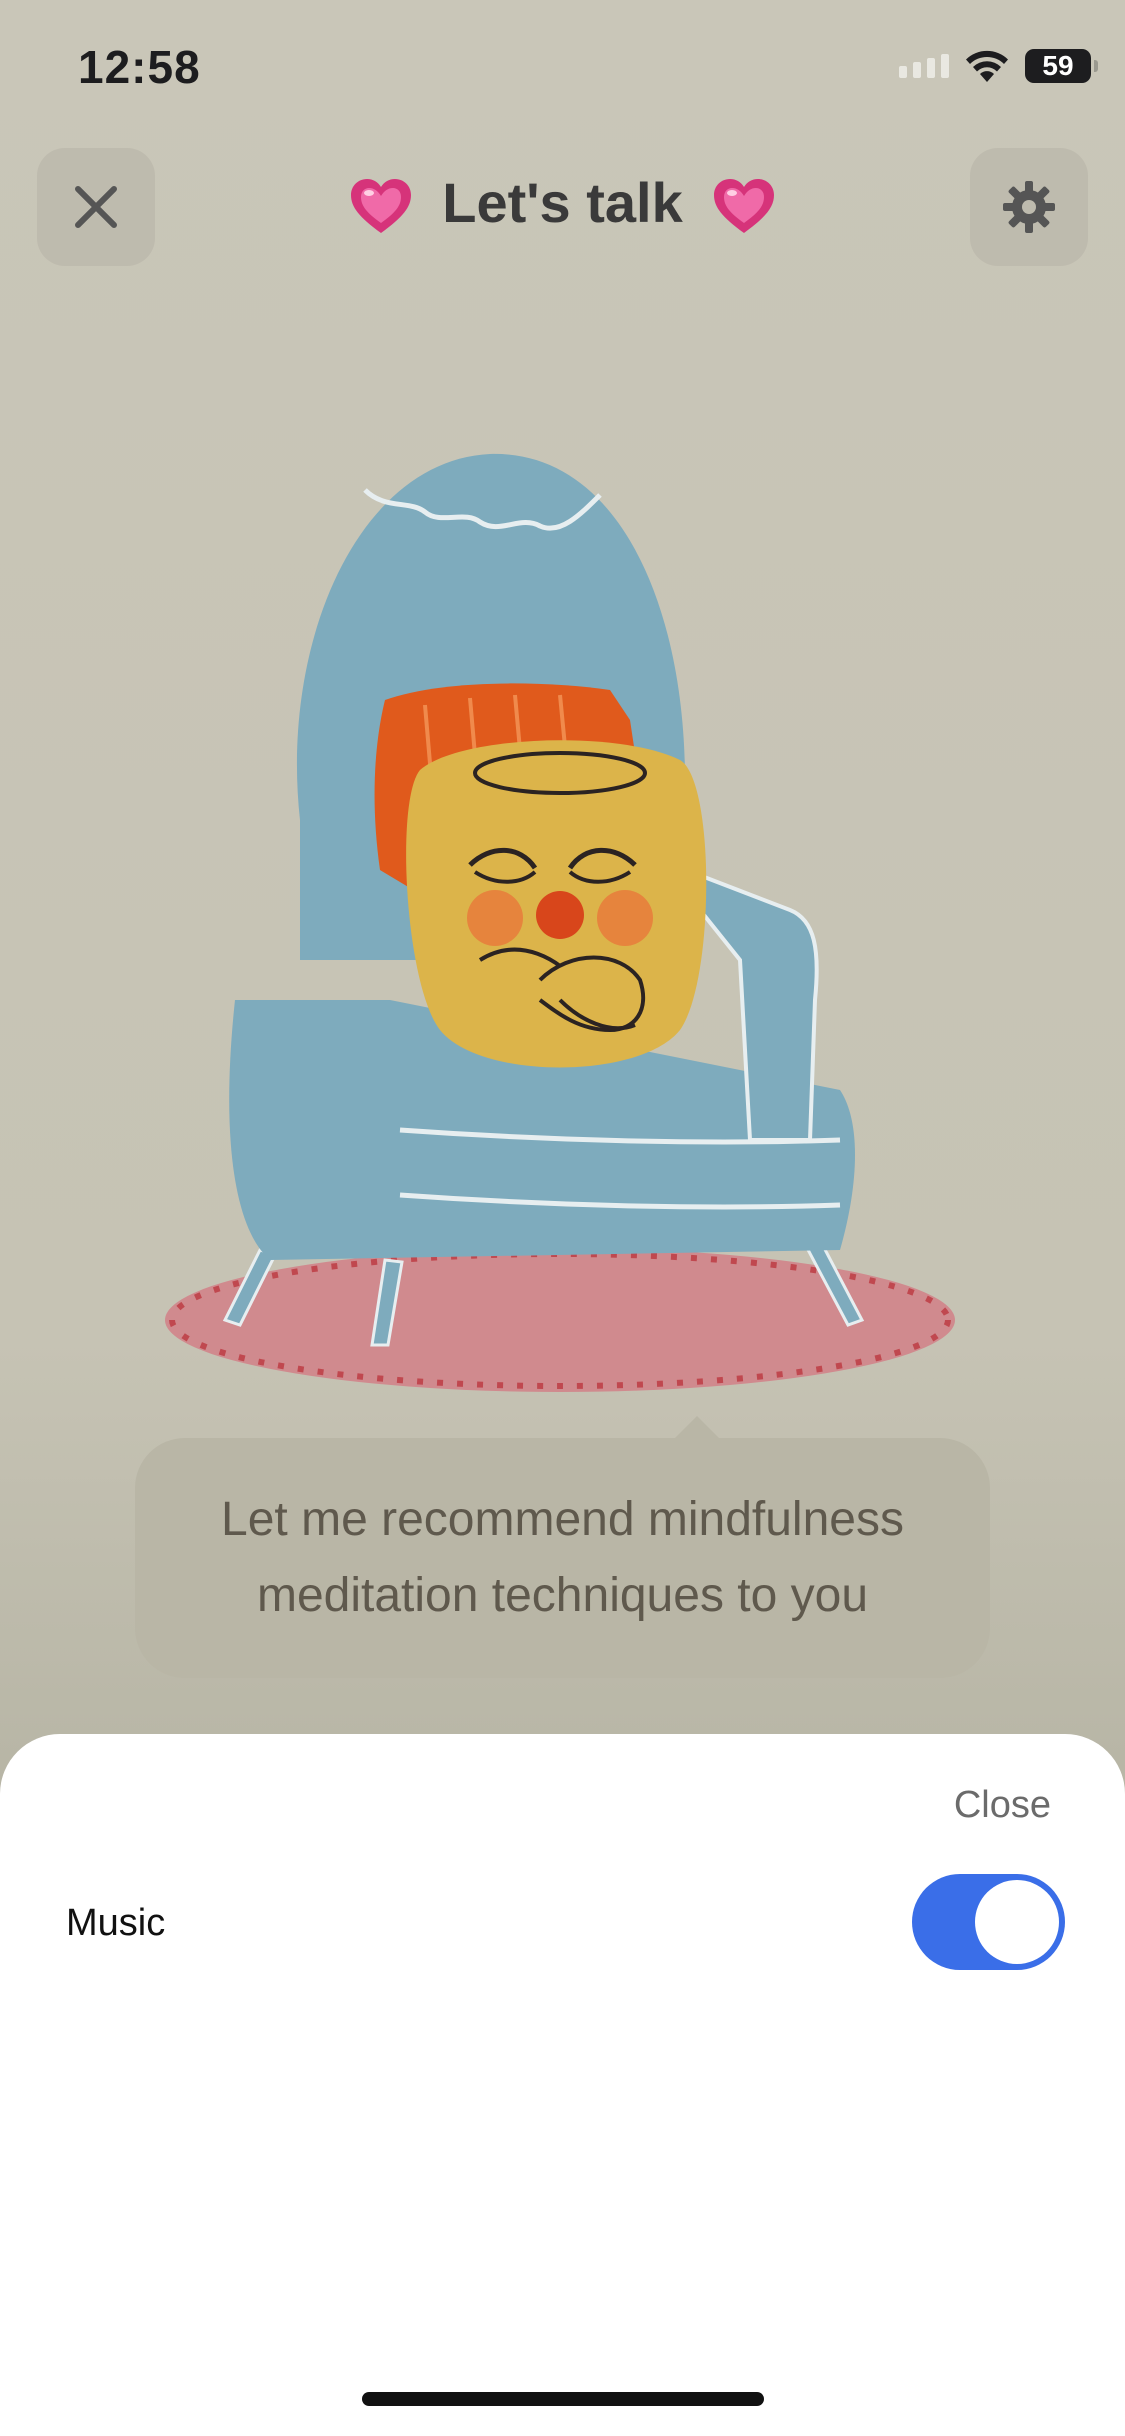 This screenshot has height=2436, width=1125. I want to click on page-title: Let's talk, so click(562, 203).